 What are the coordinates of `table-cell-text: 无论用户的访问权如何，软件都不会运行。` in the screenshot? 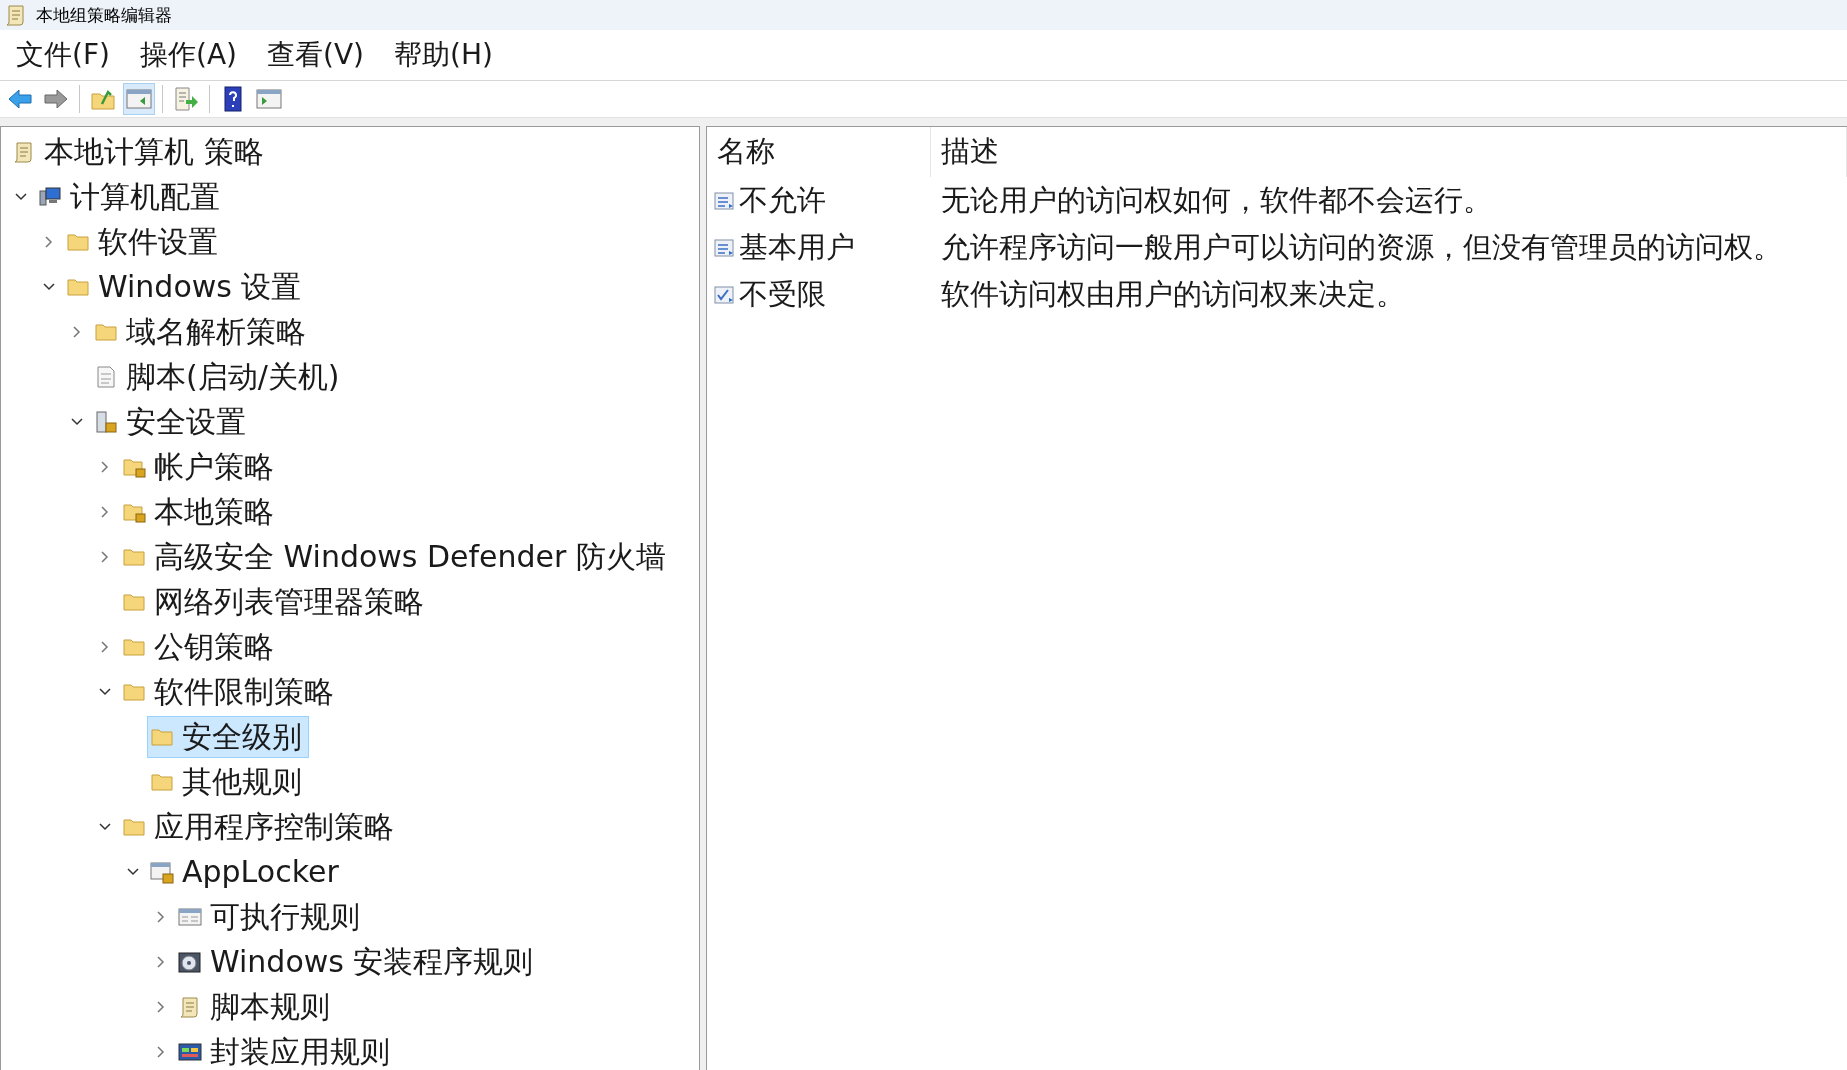 It's located at (1216, 200).